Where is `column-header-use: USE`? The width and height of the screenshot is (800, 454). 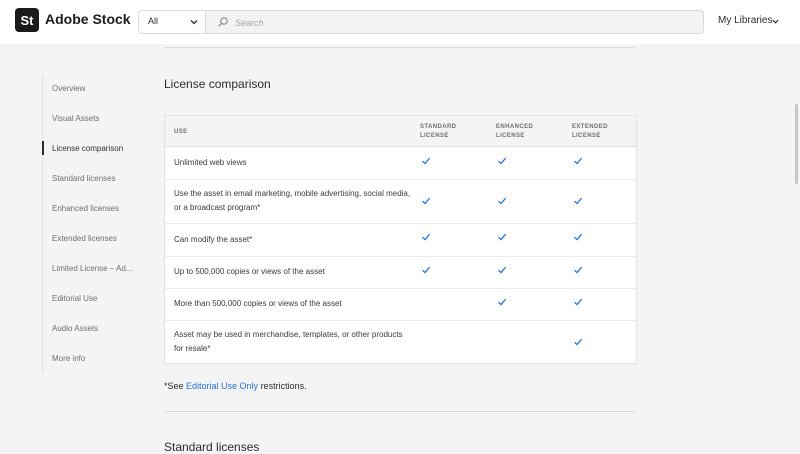 column-header-use: USE is located at coordinates (181, 132).